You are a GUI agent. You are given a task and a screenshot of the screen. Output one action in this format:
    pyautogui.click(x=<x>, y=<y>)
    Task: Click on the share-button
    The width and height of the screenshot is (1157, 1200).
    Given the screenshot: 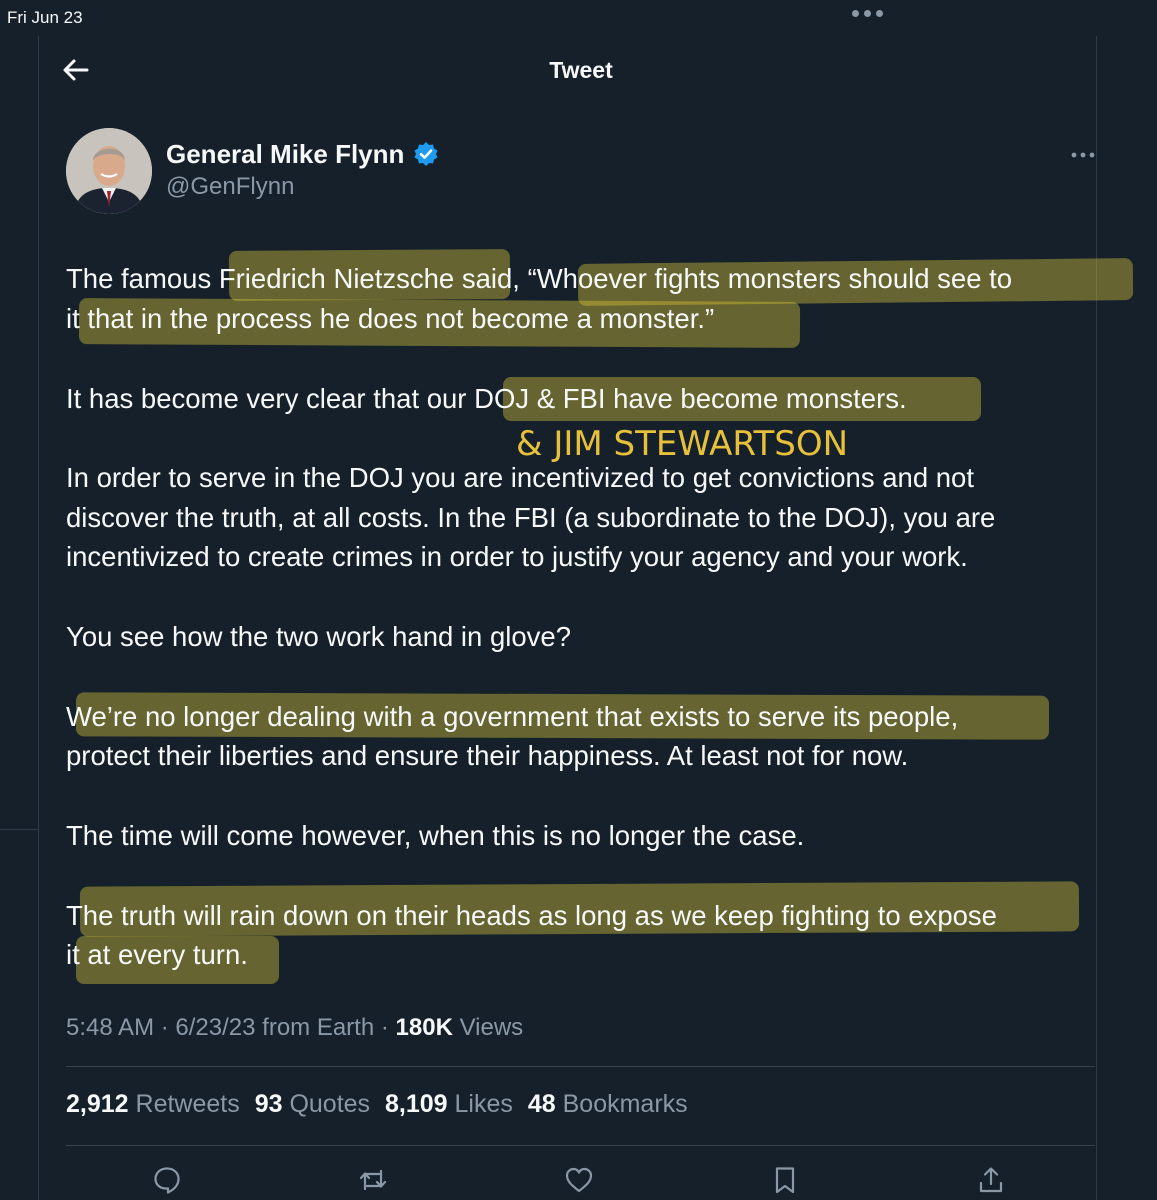 What is the action you would take?
    pyautogui.click(x=991, y=1180)
    